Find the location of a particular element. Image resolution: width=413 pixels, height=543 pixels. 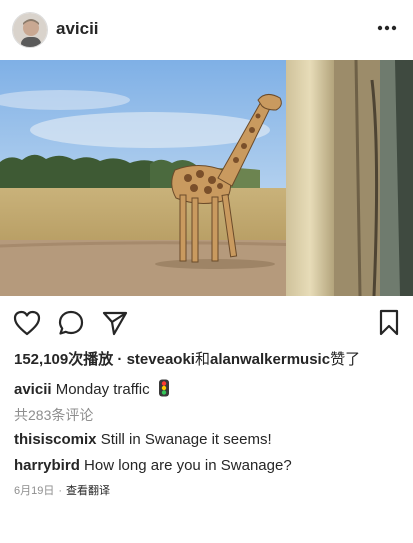

post-meta: 6月19日 · 查看翻译 is located at coordinates (62, 490).